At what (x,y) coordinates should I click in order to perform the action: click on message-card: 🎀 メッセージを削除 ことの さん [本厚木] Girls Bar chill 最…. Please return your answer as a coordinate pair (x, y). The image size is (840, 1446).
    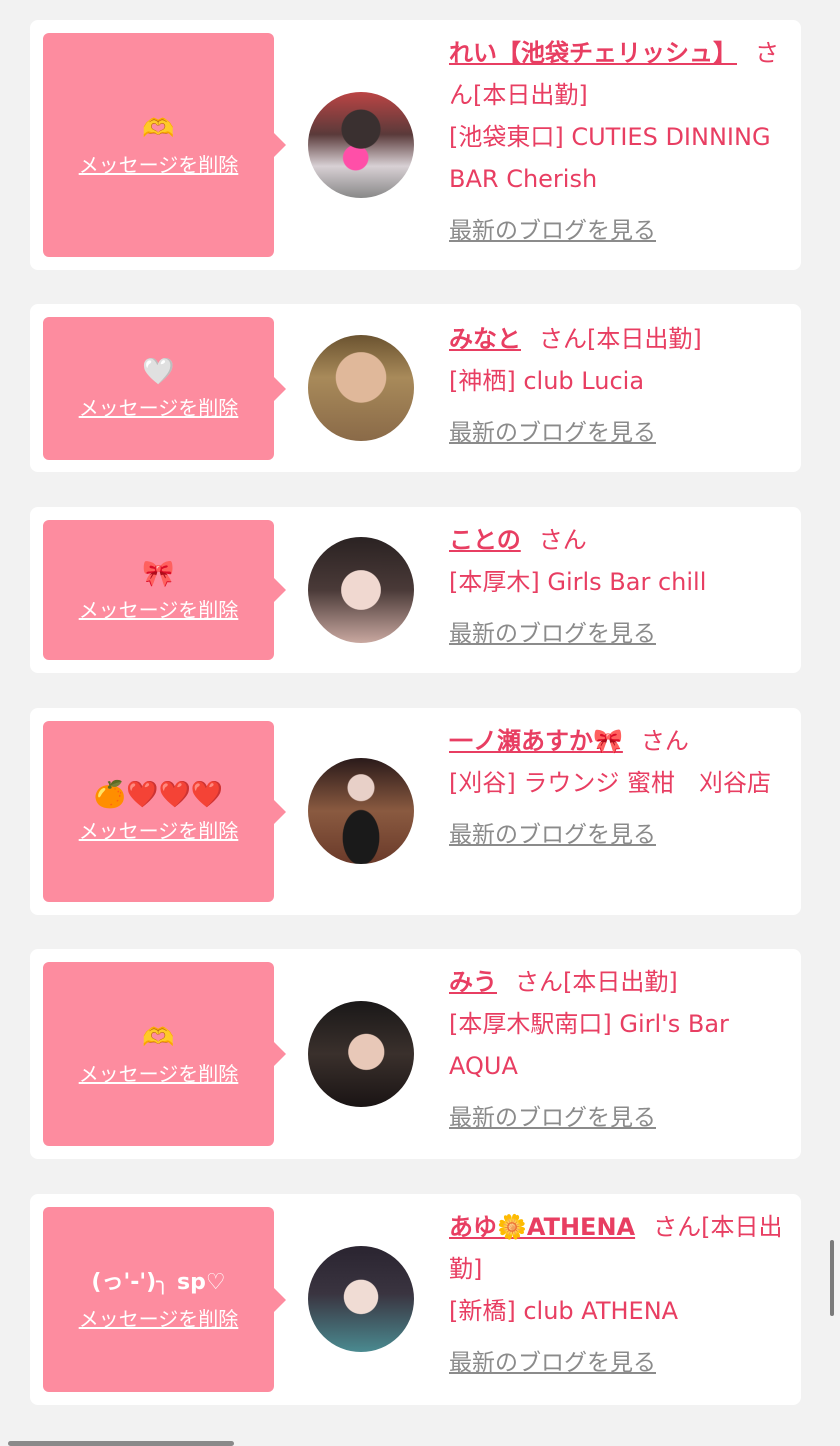
    Looking at the image, I should click on (415, 590).